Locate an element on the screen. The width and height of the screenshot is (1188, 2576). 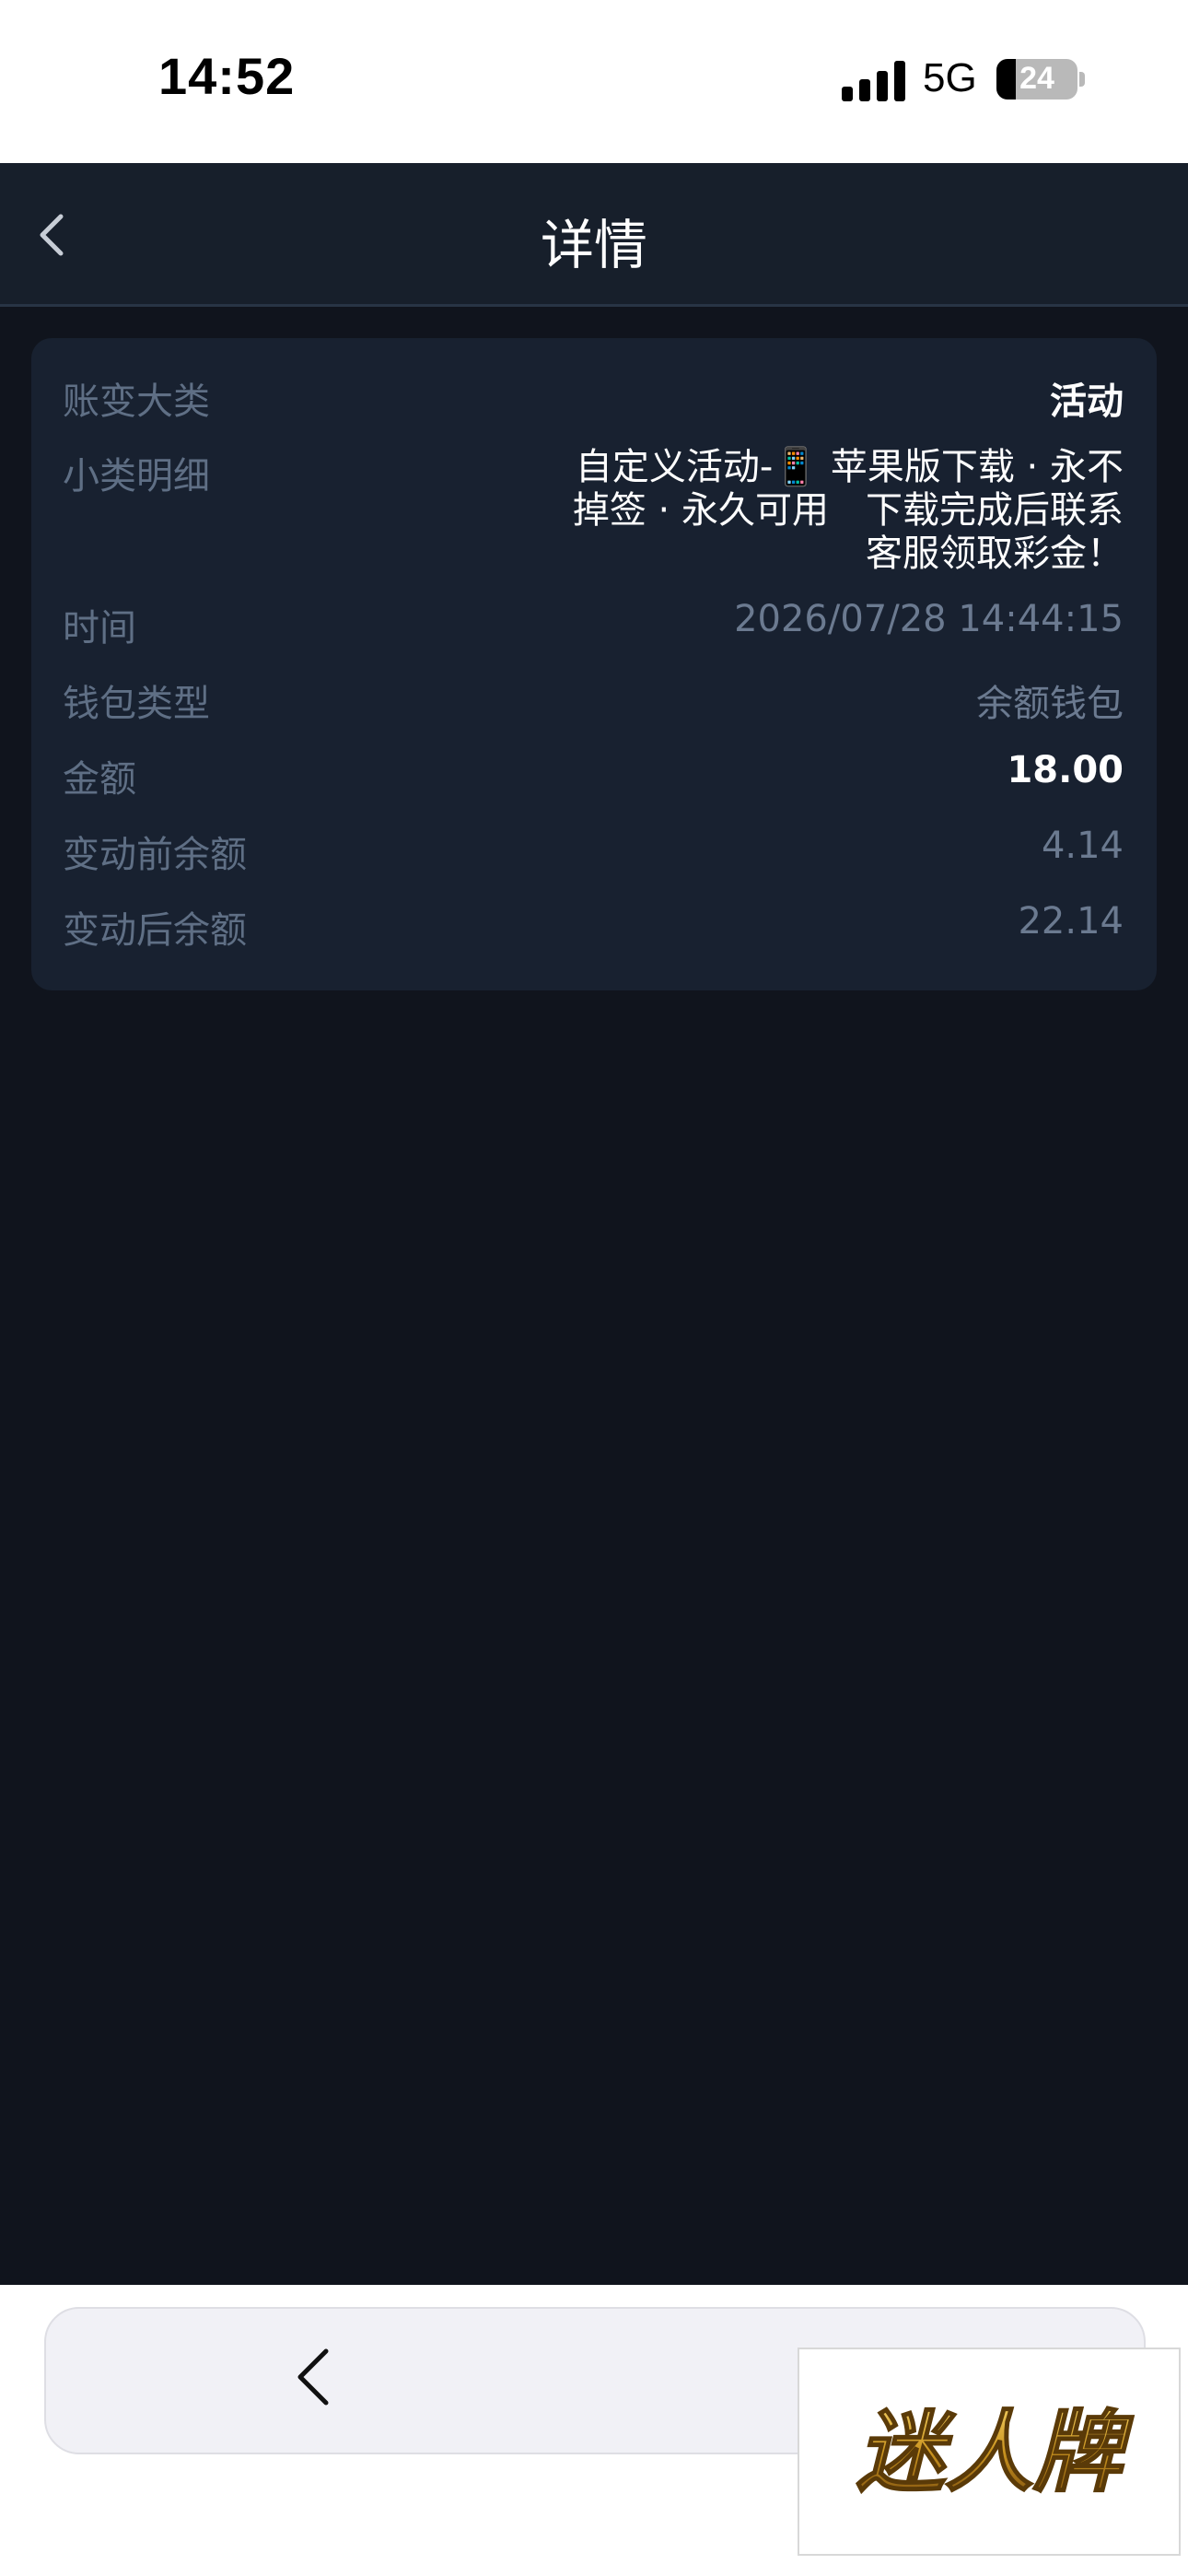
watermark-logo: 迷人牌 is located at coordinates (989, 2452).